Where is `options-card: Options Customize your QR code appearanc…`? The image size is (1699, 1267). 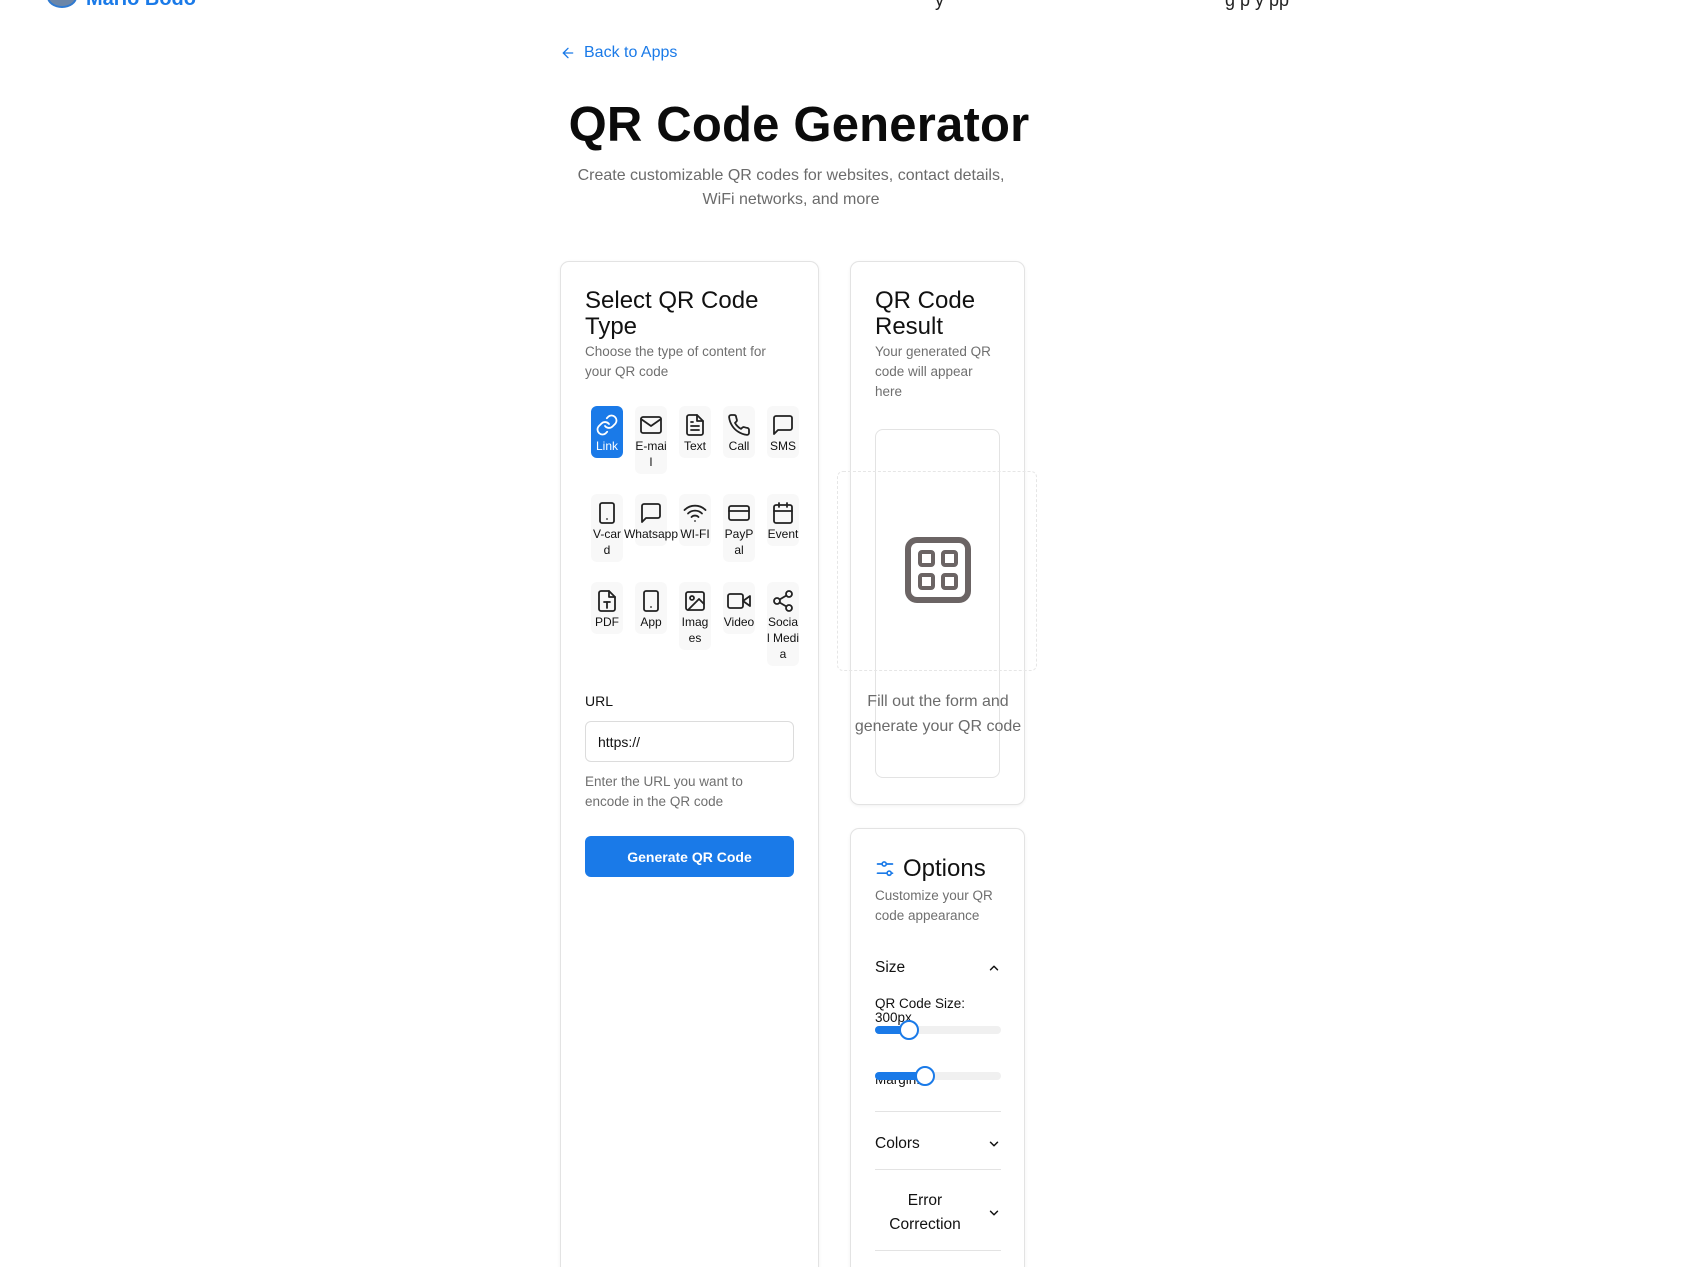 options-card: Options Customize your QR code appearanc… is located at coordinates (937, 1047).